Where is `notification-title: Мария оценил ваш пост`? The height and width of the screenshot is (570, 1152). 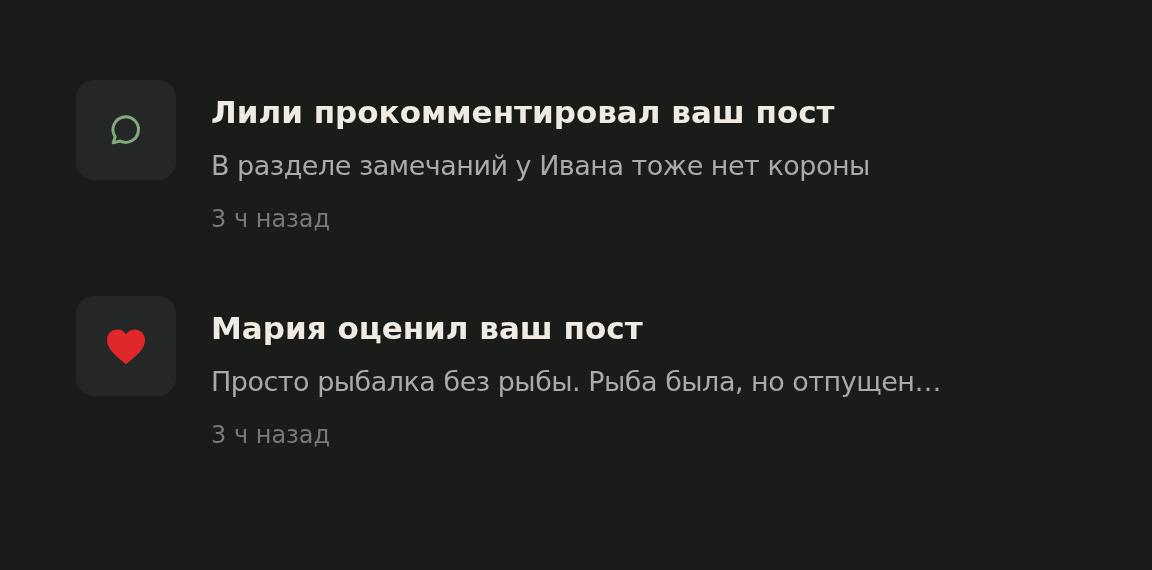
notification-title: Мария оценил ваш пост is located at coordinates (427, 328).